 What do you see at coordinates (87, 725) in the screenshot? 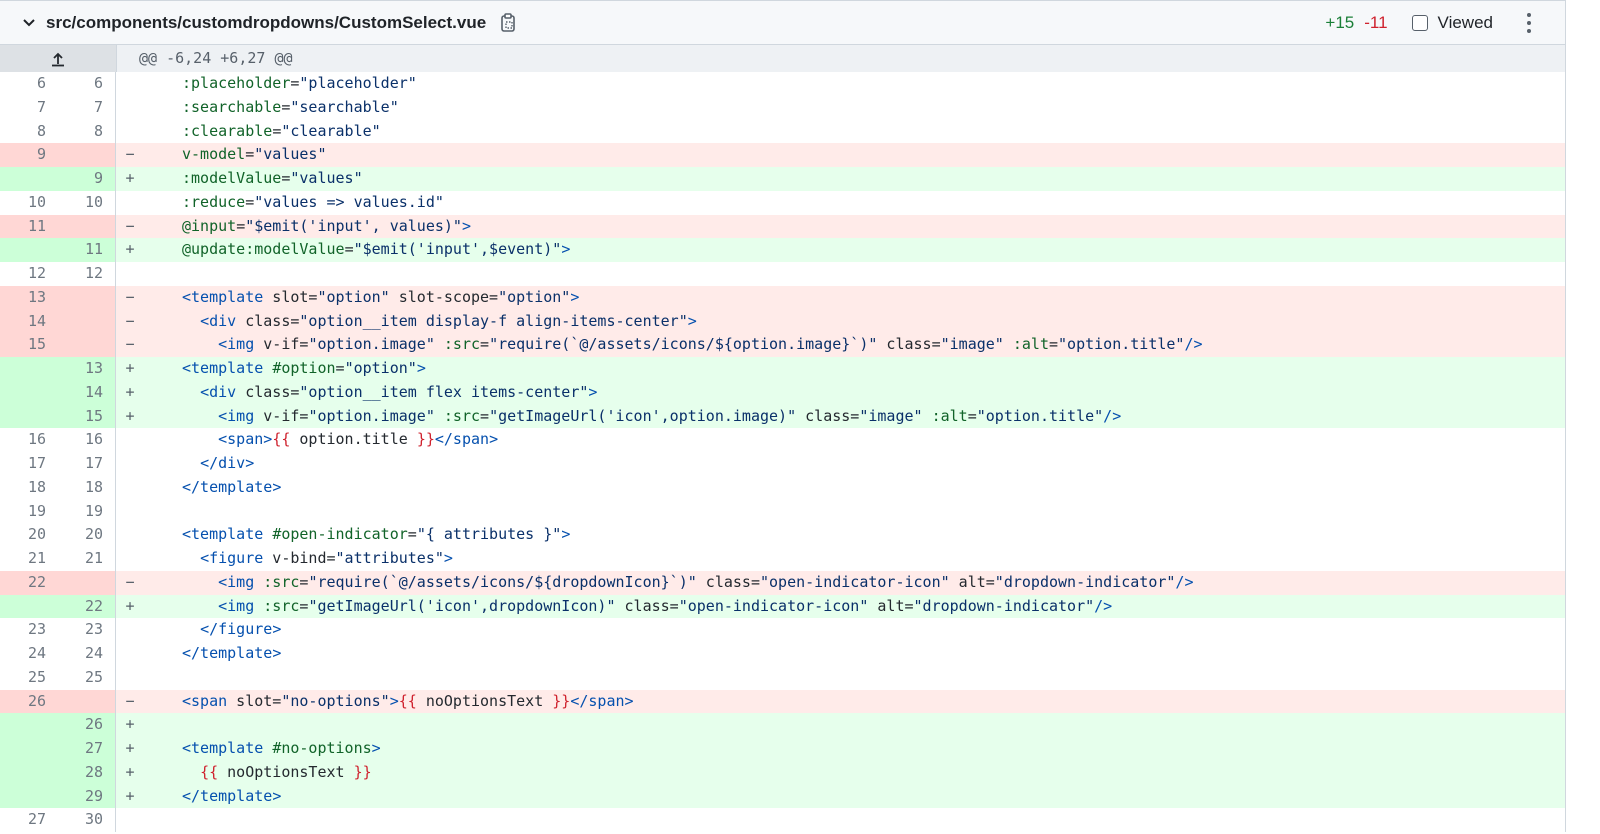
I see `new-line-number: 26` at bounding box center [87, 725].